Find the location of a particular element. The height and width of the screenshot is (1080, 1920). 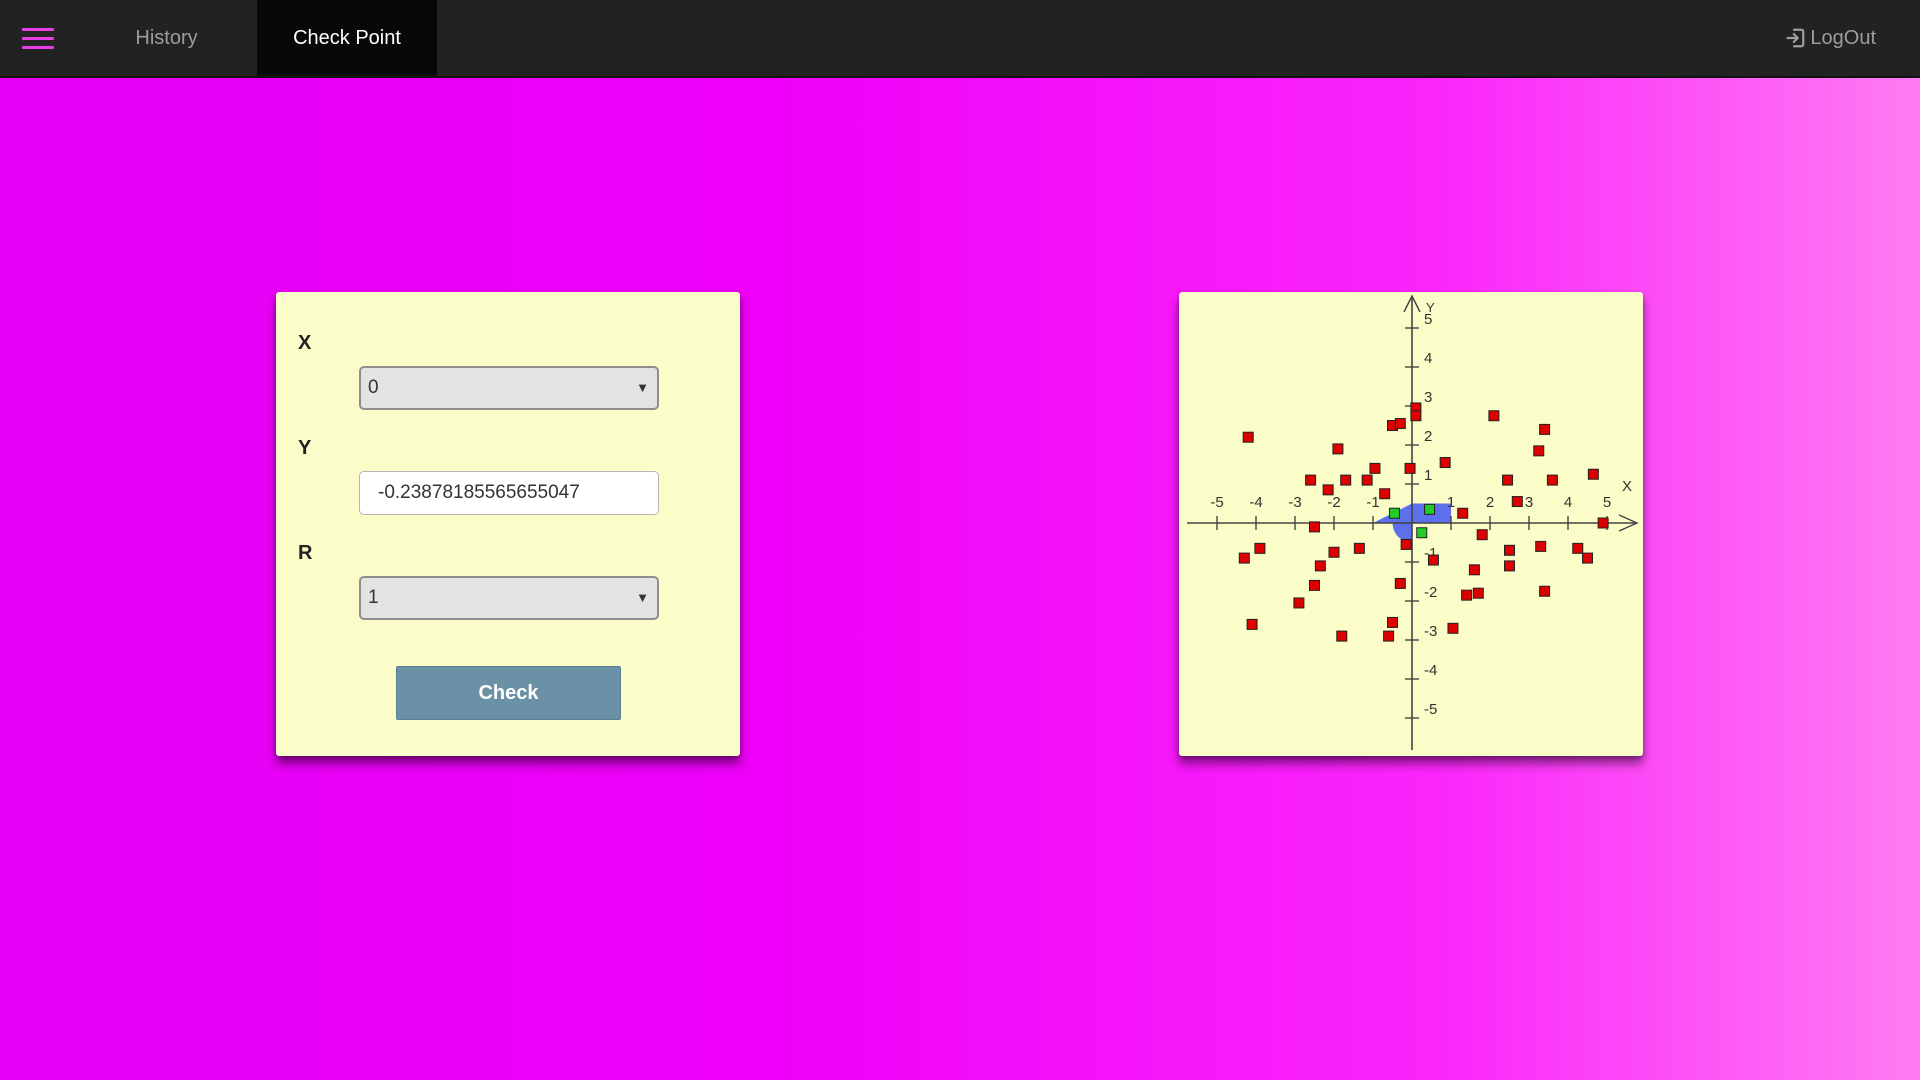

logout-button: LogOut is located at coordinates (1830, 38).